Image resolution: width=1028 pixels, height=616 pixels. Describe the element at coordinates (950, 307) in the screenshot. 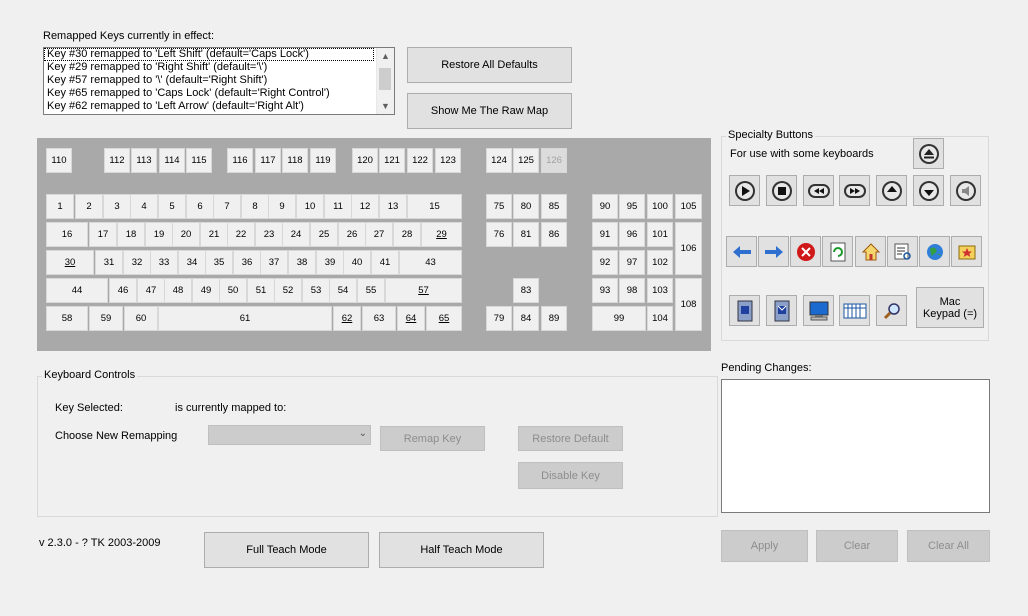

I see `mac-keypad-button: Mac Keypad (=)` at that location.